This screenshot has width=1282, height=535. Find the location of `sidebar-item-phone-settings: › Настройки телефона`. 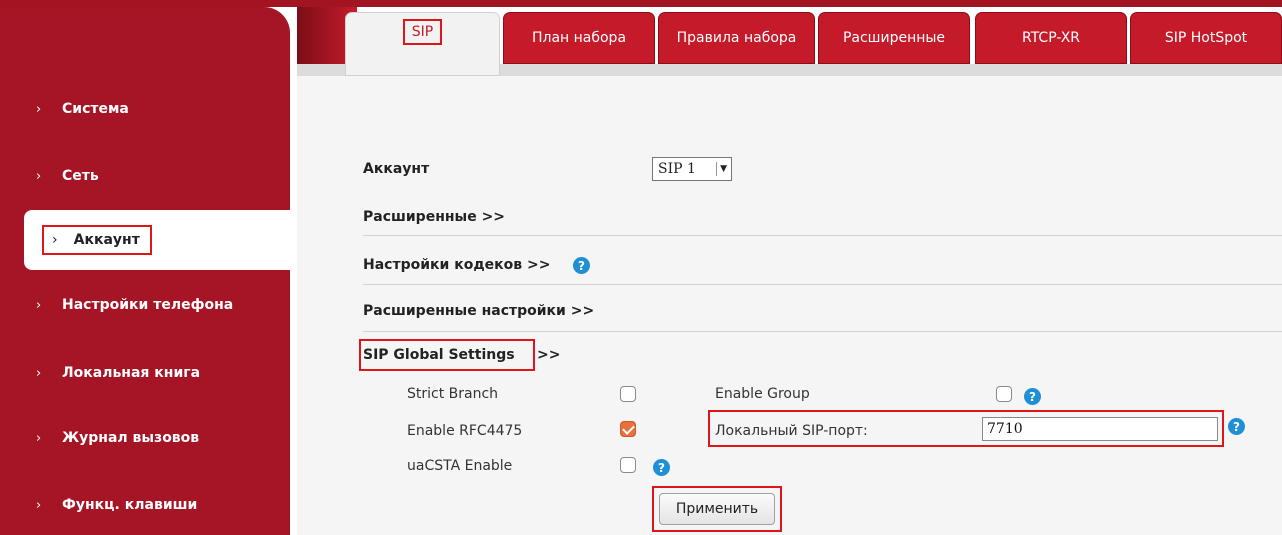

sidebar-item-phone-settings: › Настройки телефона is located at coordinates (145, 305).